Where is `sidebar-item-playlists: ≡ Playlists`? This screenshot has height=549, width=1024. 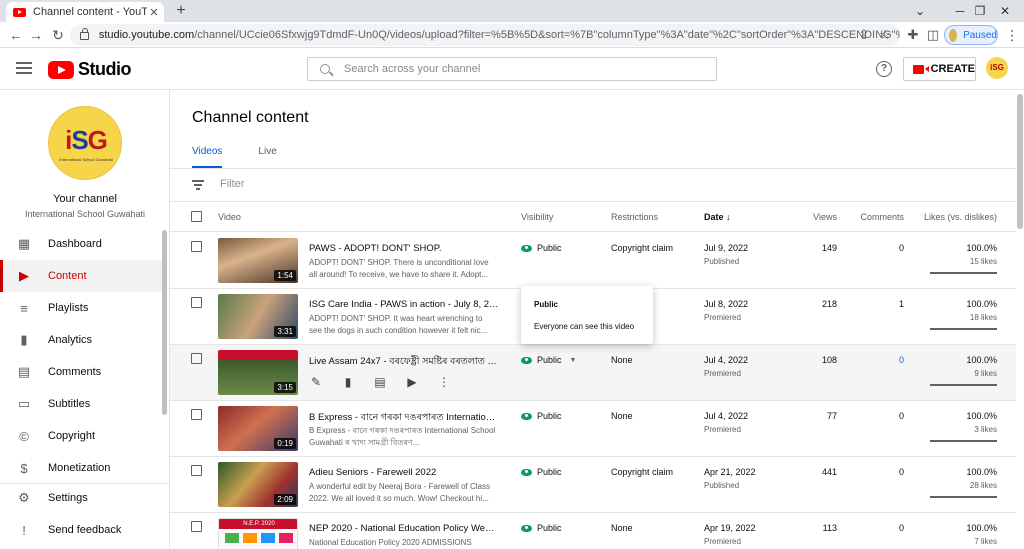
sidebar-item-playlists: ≡ Playlists is located at coordinates (81, 308).